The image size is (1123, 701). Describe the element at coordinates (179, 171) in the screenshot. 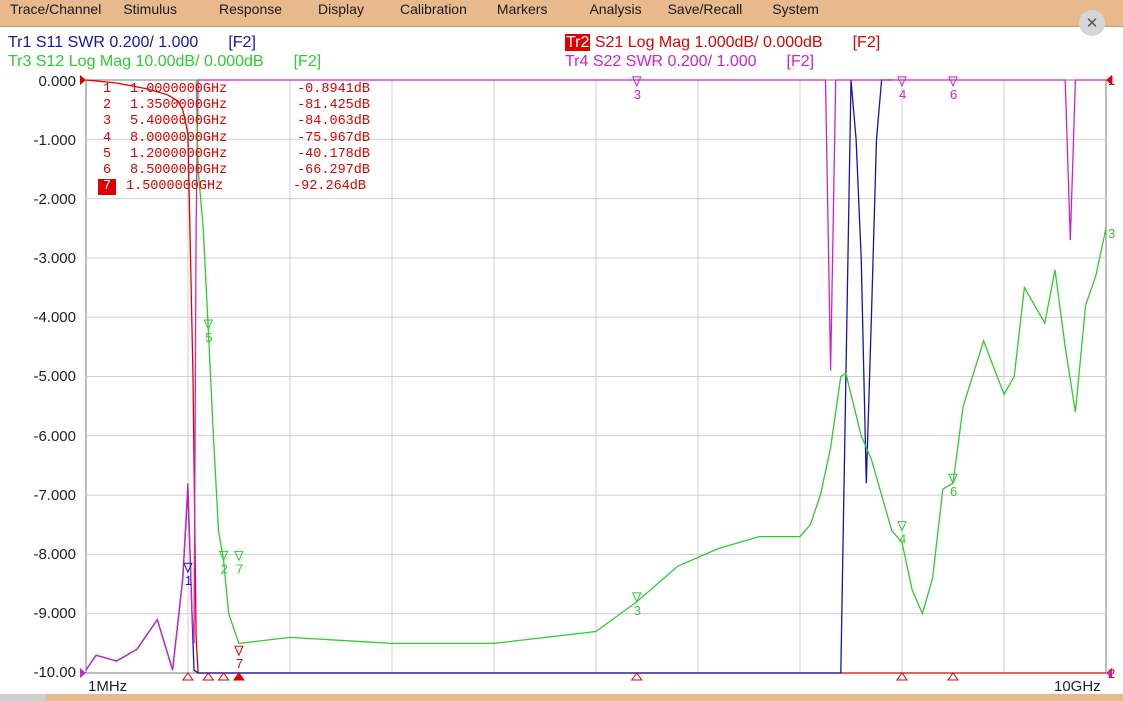

I see `marker-frequency: 8.5000000GHz` at that location.